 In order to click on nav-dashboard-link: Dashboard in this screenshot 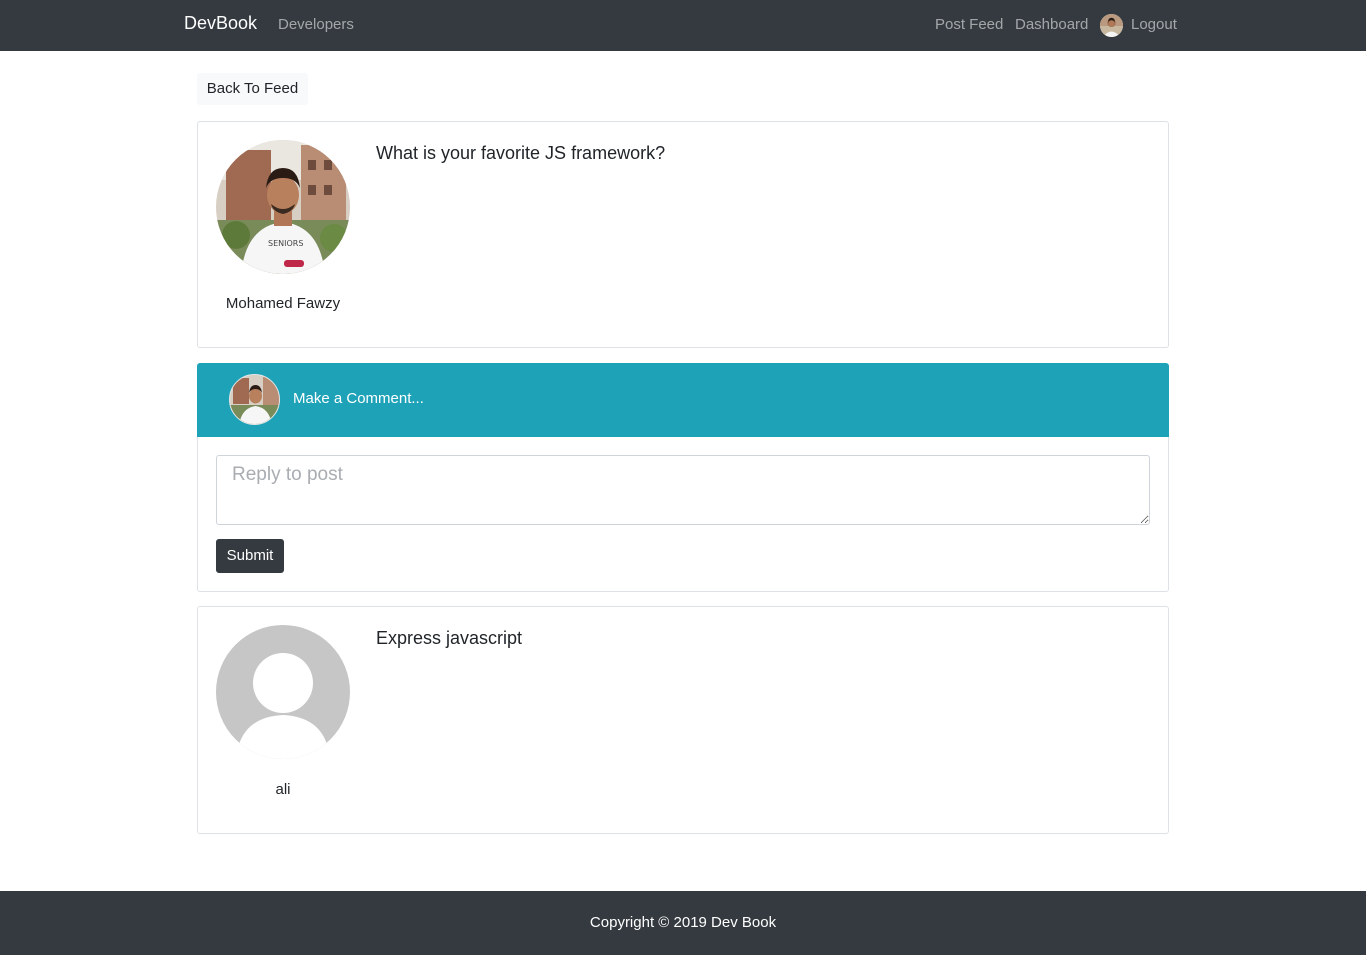, I will do `click(1051, 24)`.